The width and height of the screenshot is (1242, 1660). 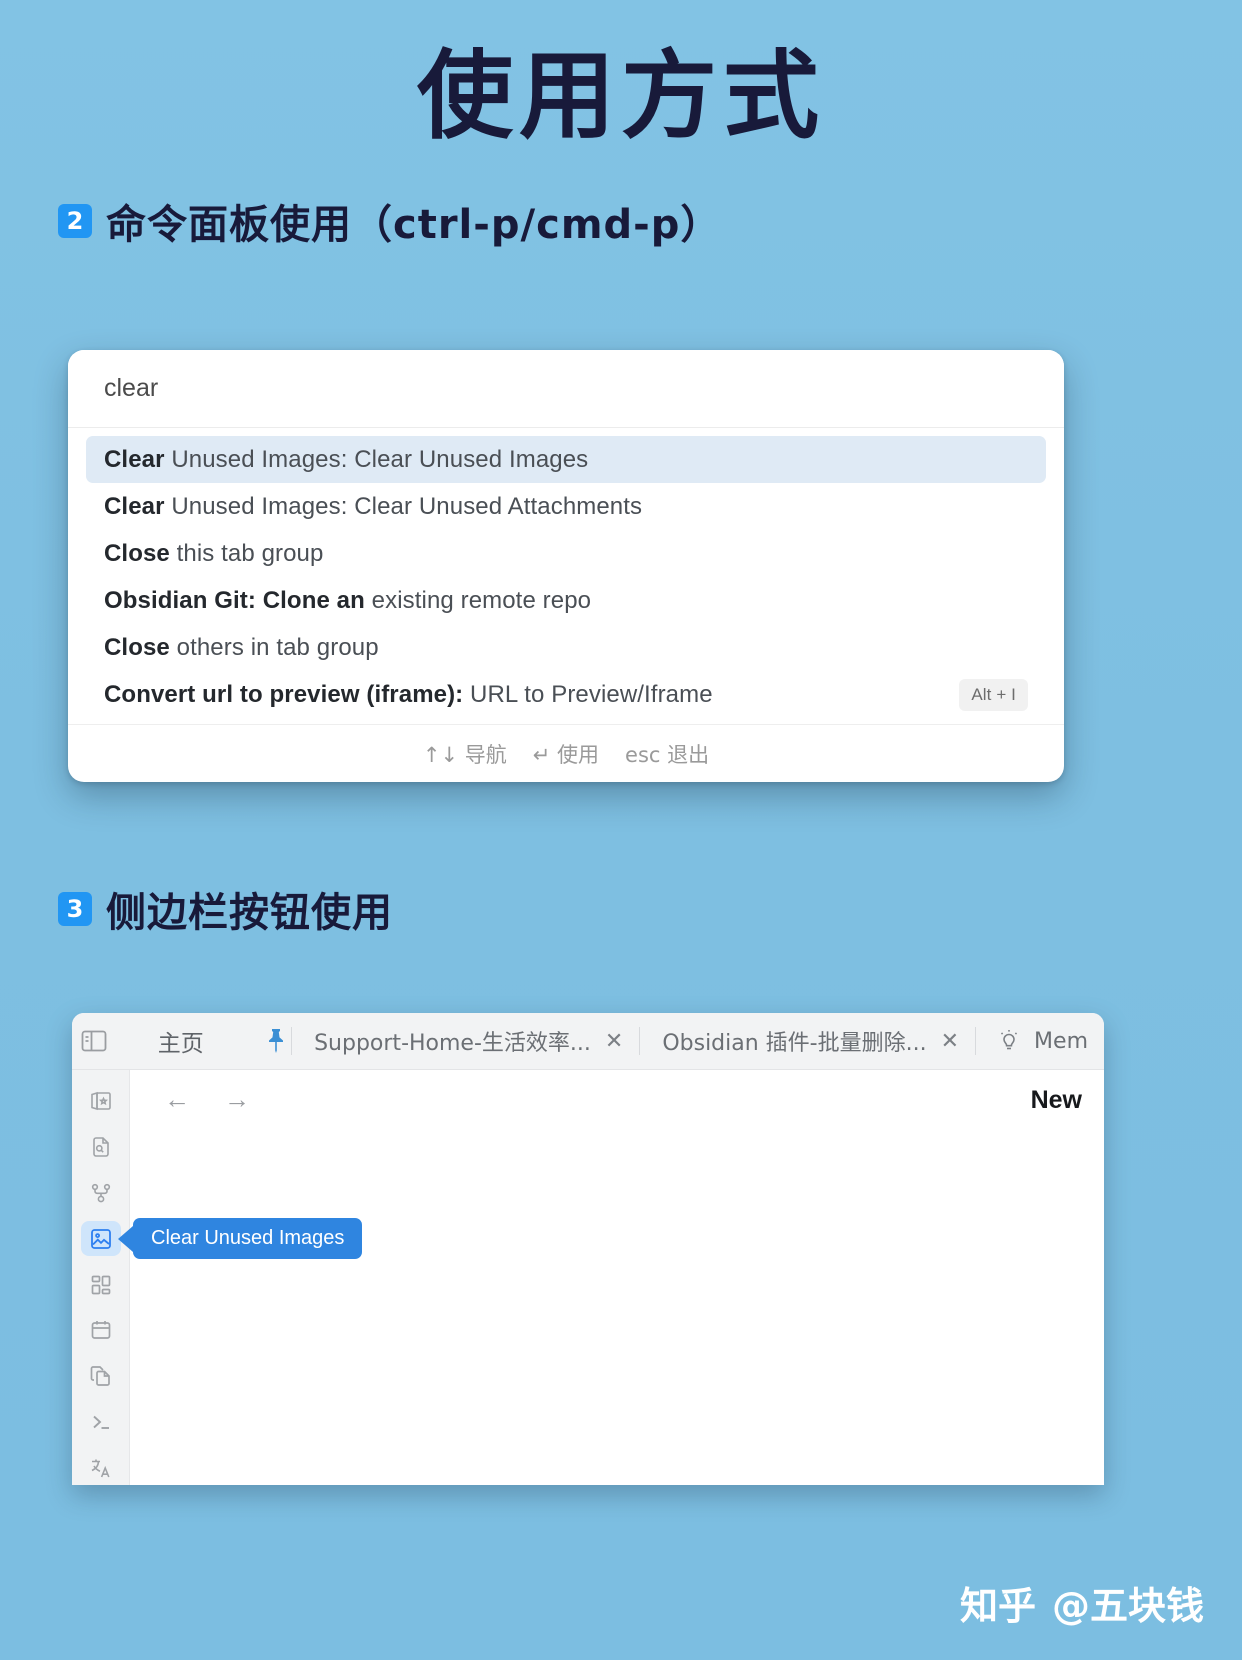 What do you see at coordinates (249, 913) in the screenshot?
I see `section-title-3: 侧边栏按钮使用` at bounding box center [249, 913].